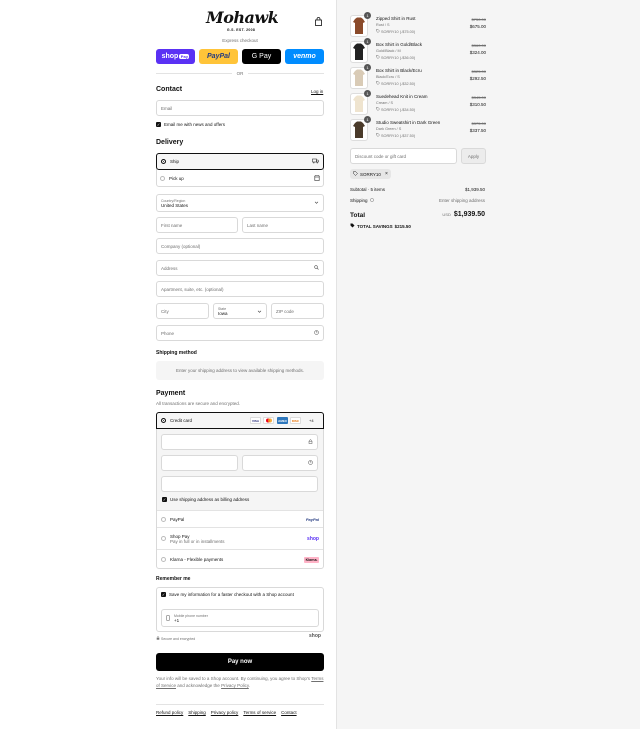  Describe the element at coordinates (477, 104) in the screenshot. I see `product-price: $310.50` at that location.